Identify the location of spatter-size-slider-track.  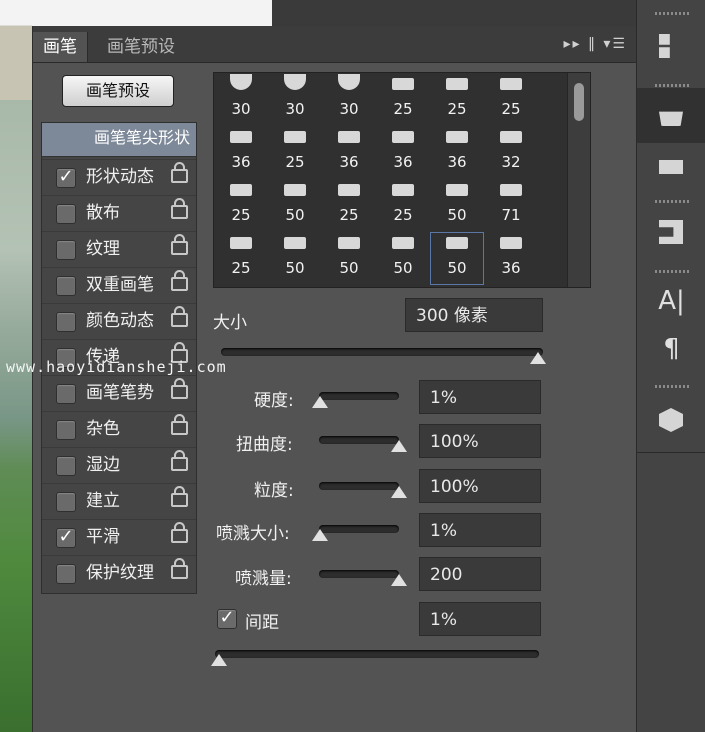
(359, 529).